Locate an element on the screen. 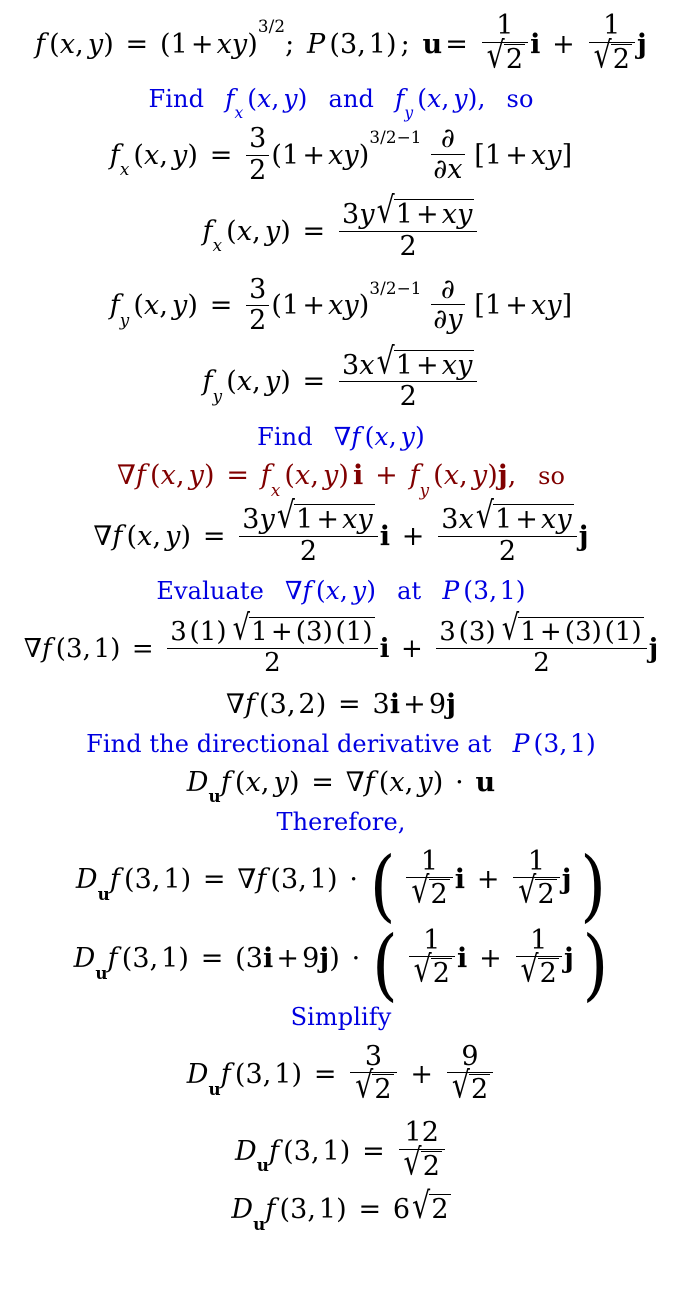 The height and width of the screenshot is (1296, 682). instruction-find-gradient: Find ∇f (x, y) is located at coordinates (341, 437).